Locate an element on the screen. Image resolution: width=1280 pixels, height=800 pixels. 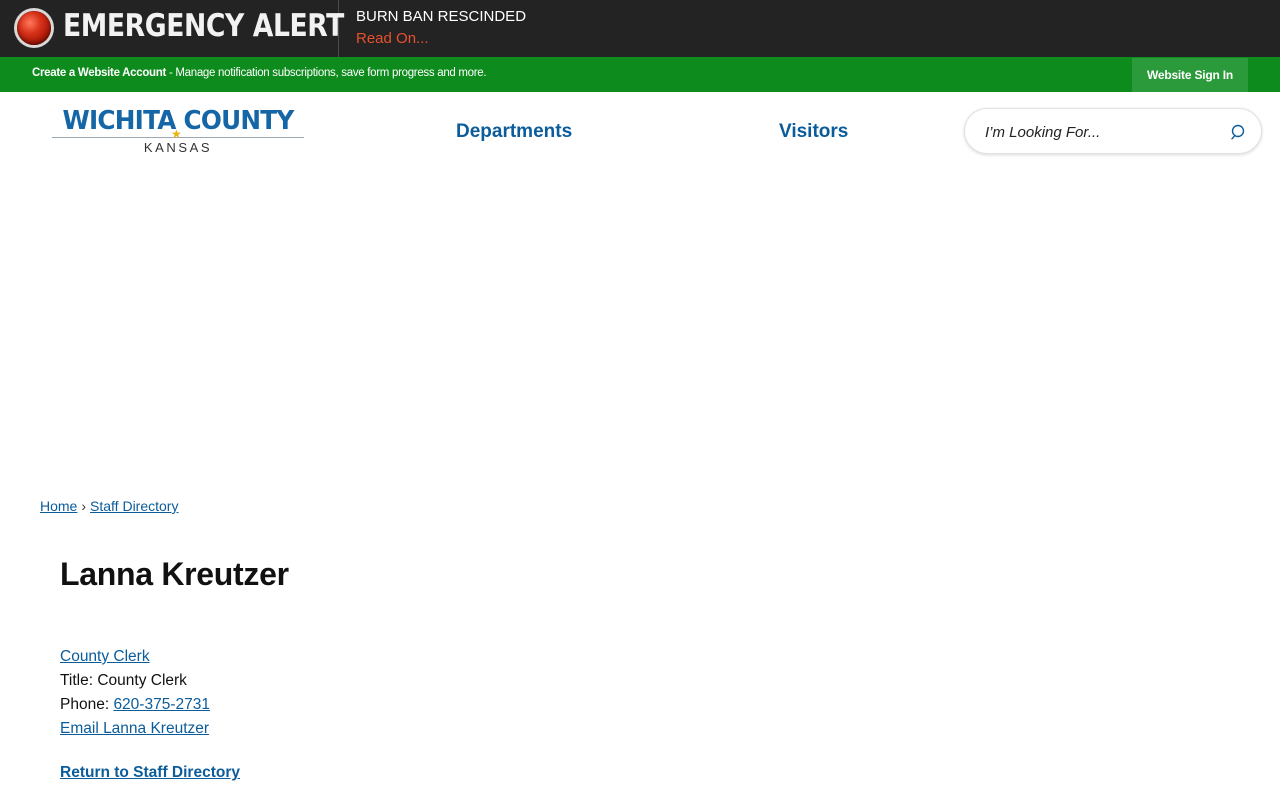
title-label: Title: is located at coordinates (79, 680).